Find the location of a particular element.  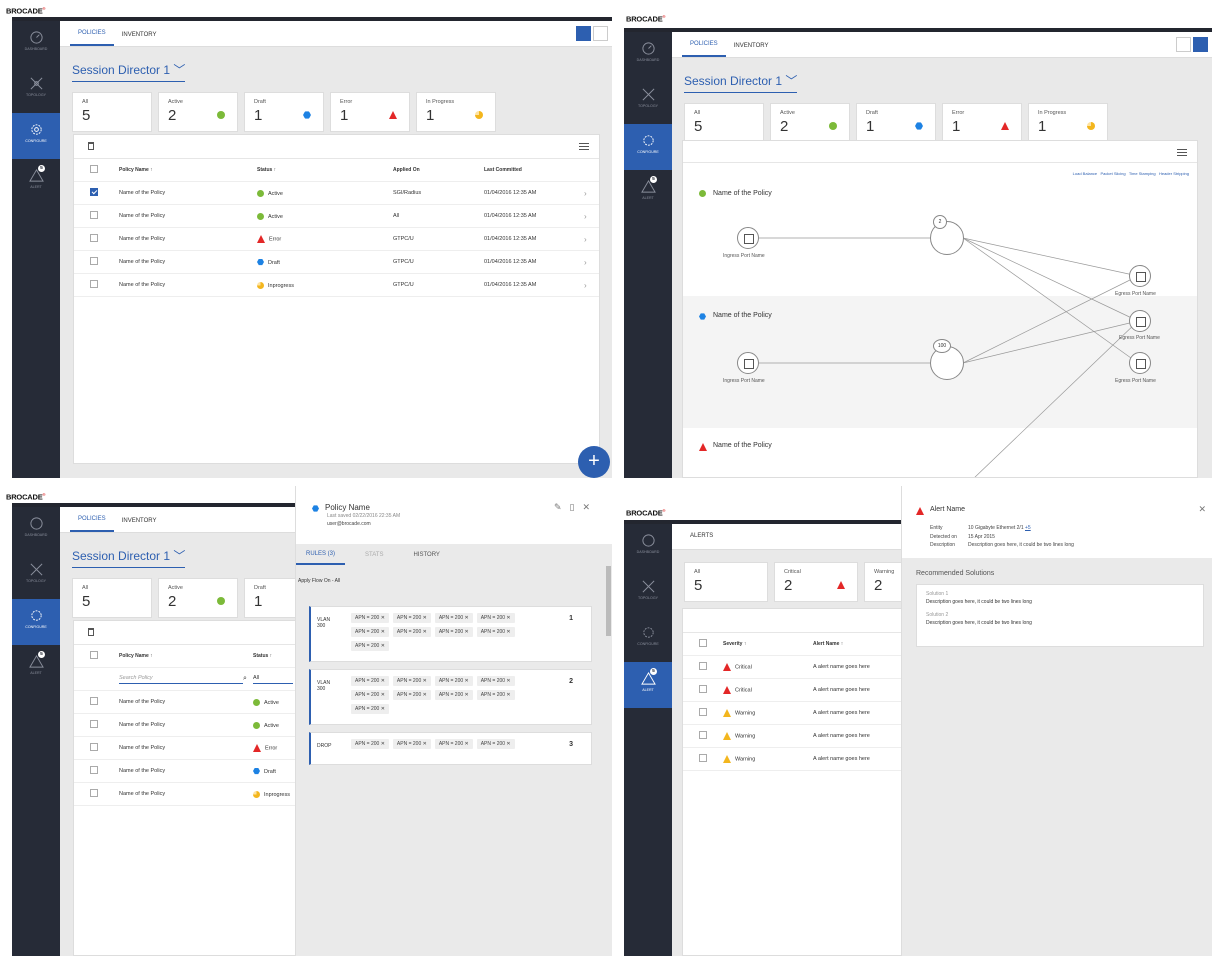

more-entities-link: +5 is located at coordinates (1028, 528).